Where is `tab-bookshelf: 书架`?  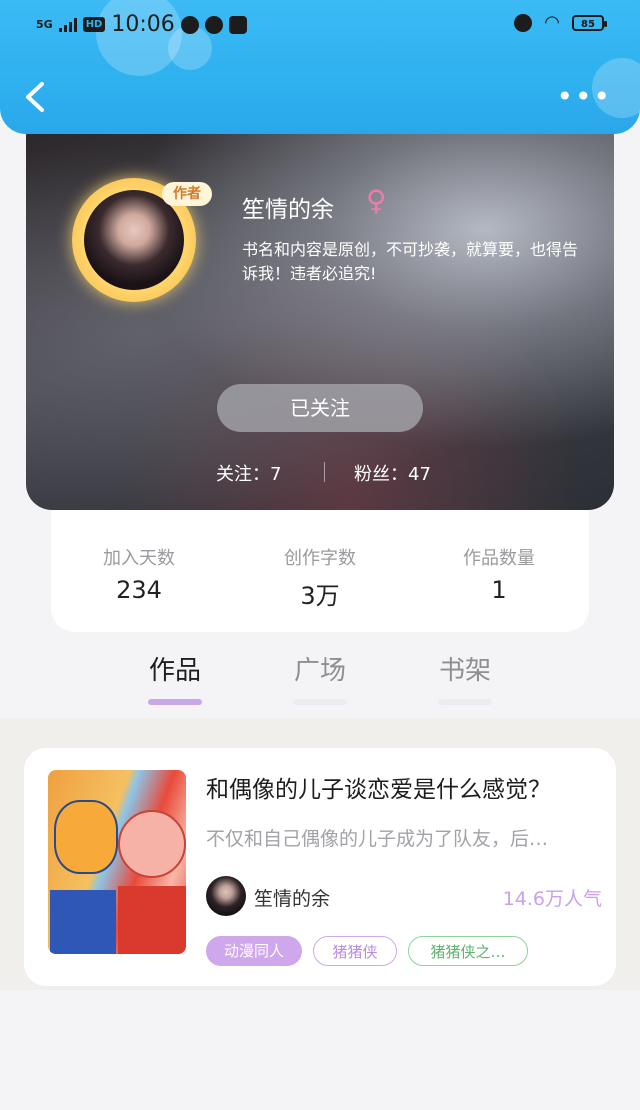
tab-bookshelf: 书架 is located at coordinates (465, 677).